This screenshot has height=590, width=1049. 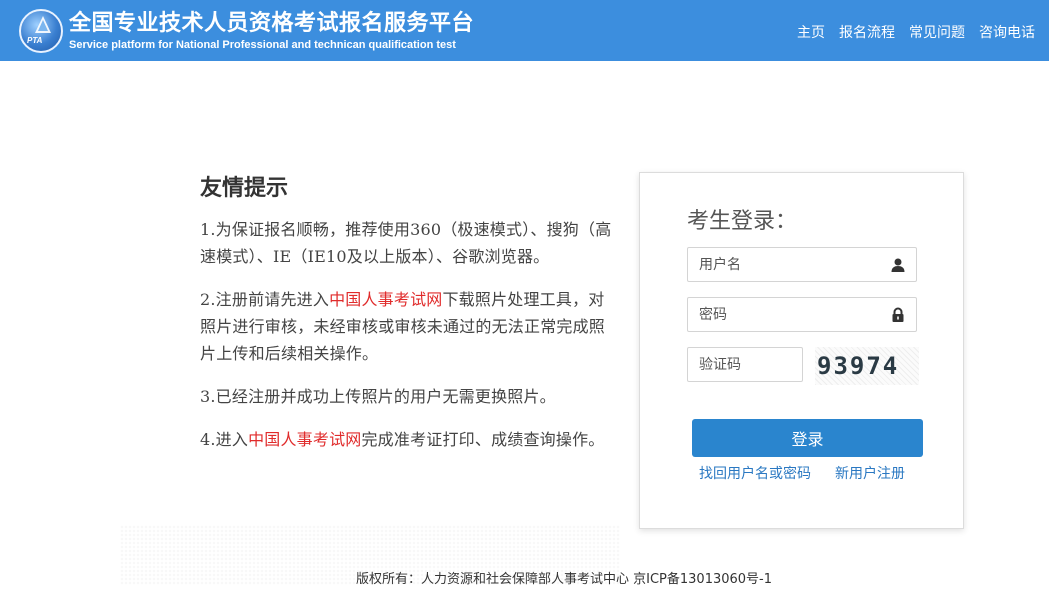 I want to click on tips-title: 友情提示, so click(x=409, y=186).